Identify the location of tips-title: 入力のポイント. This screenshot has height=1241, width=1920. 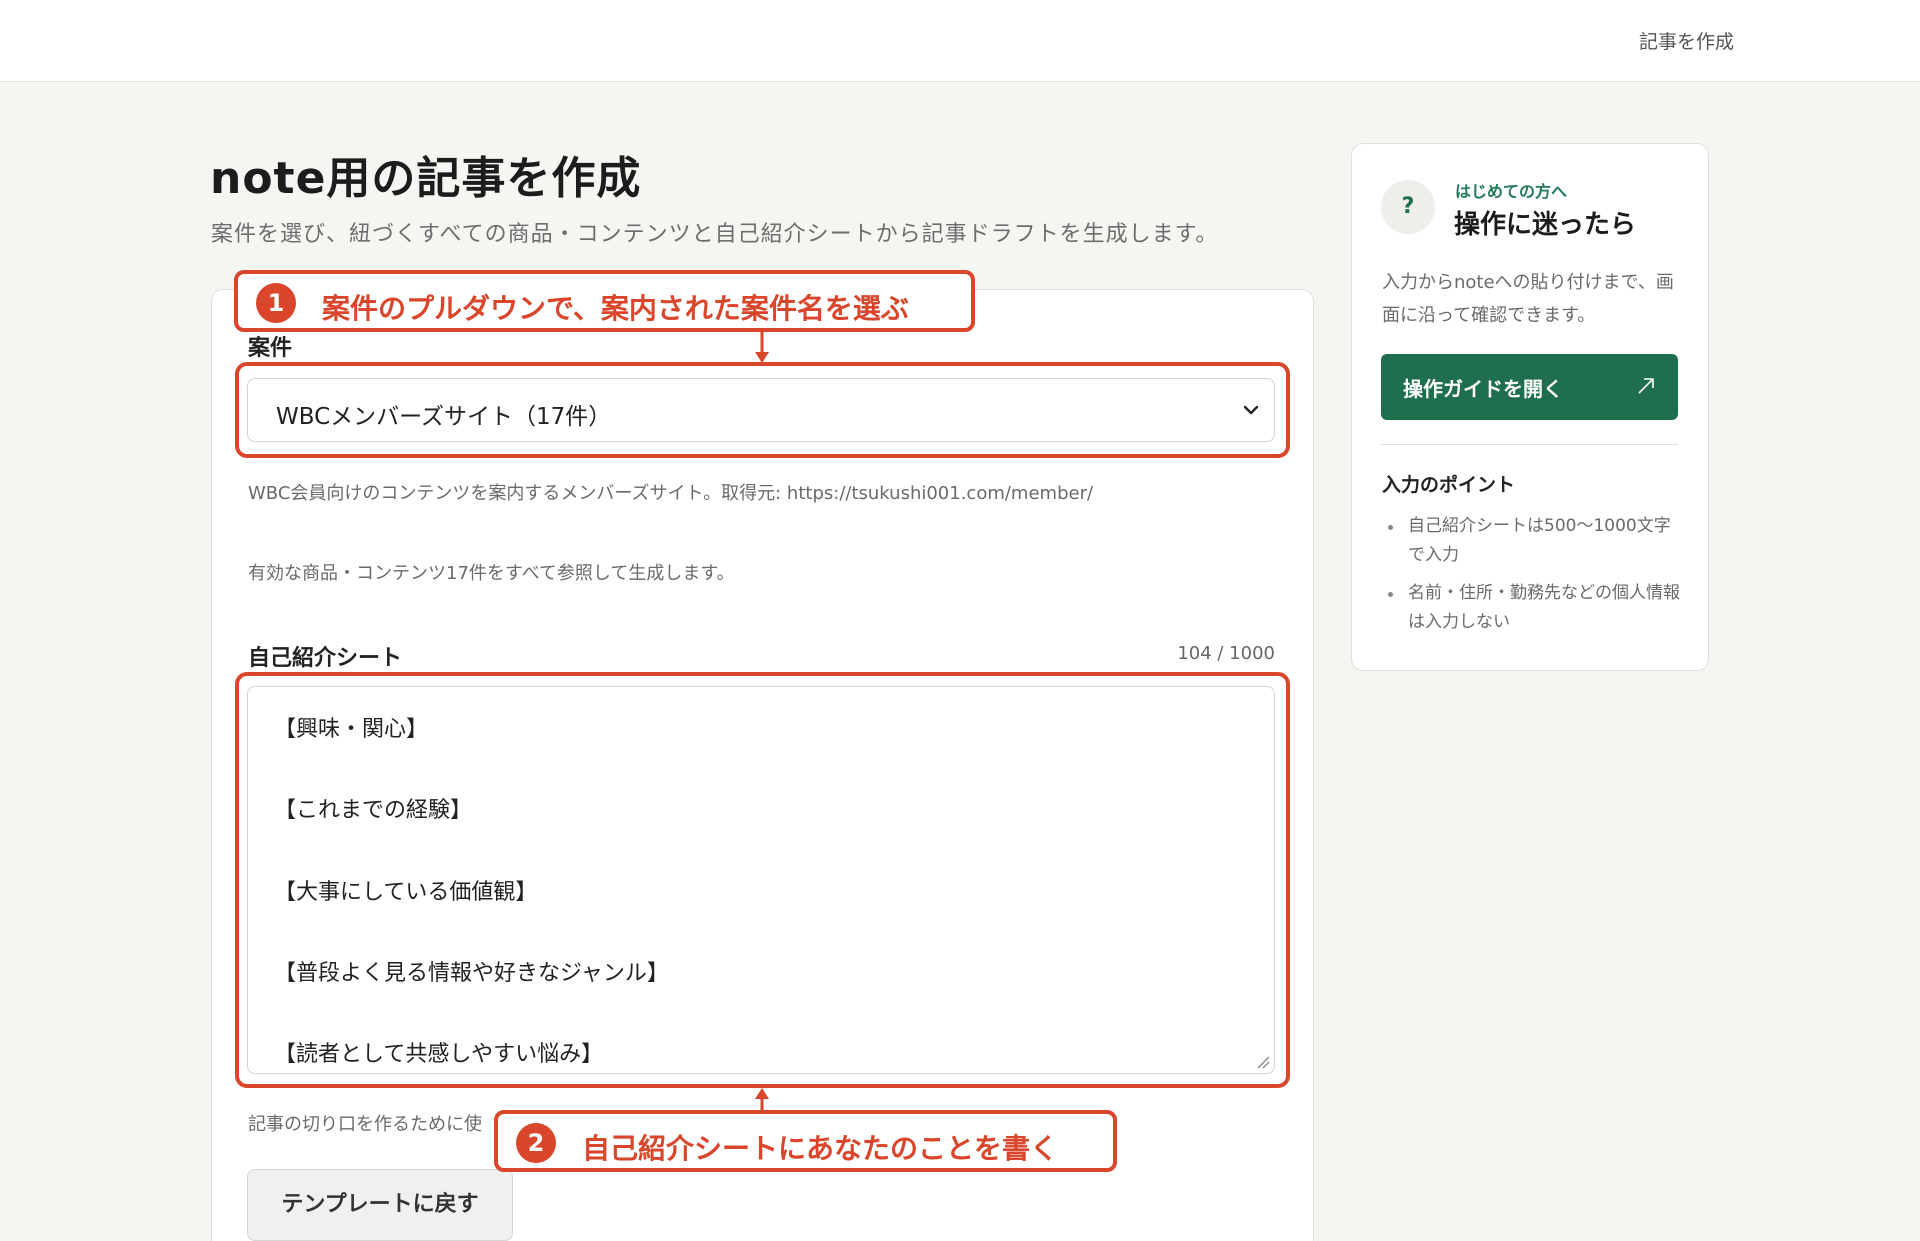
(1449, 485).